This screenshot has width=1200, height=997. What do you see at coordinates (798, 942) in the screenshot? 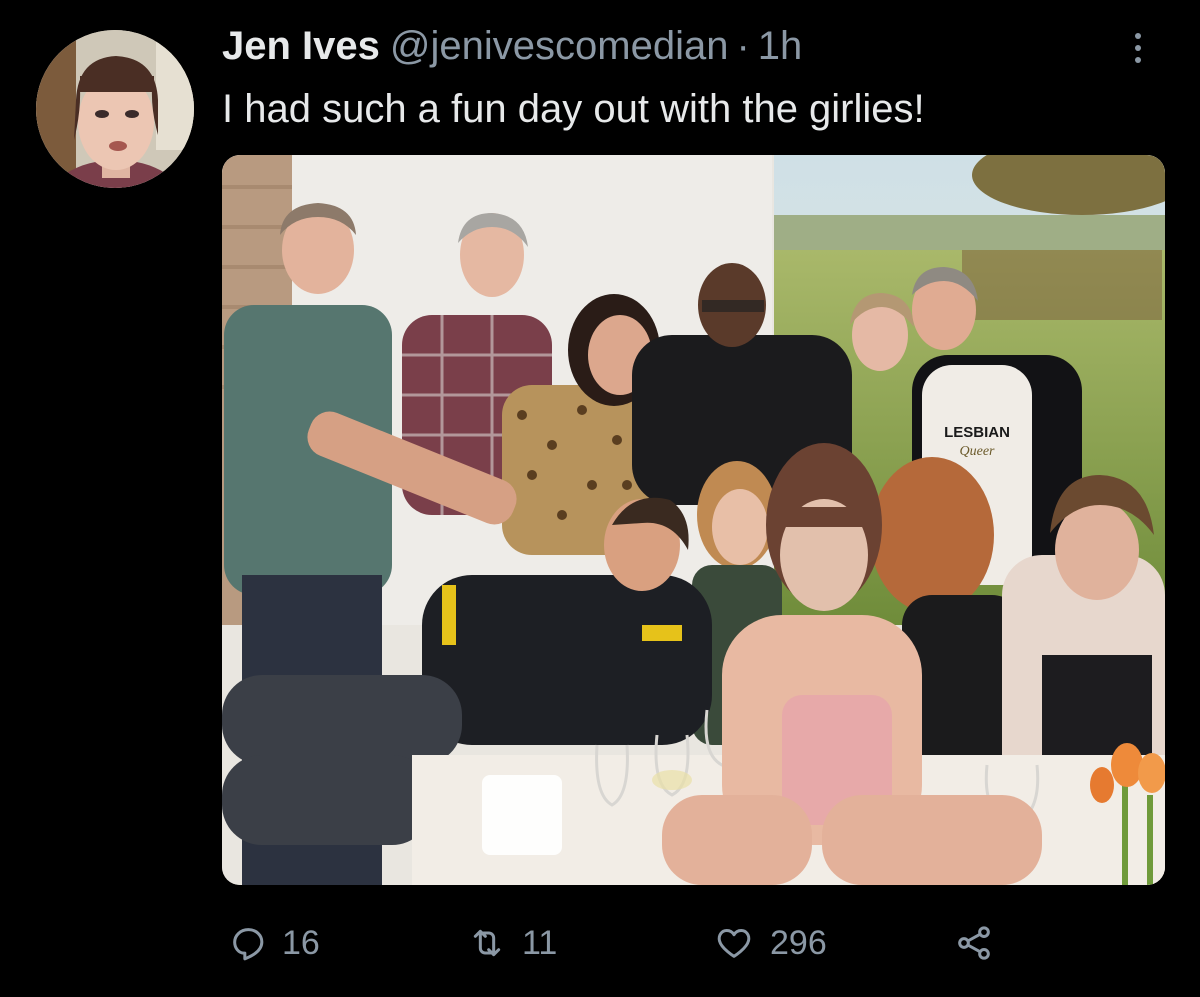
I see `like-count: 296` at bounding box center [798, 942].